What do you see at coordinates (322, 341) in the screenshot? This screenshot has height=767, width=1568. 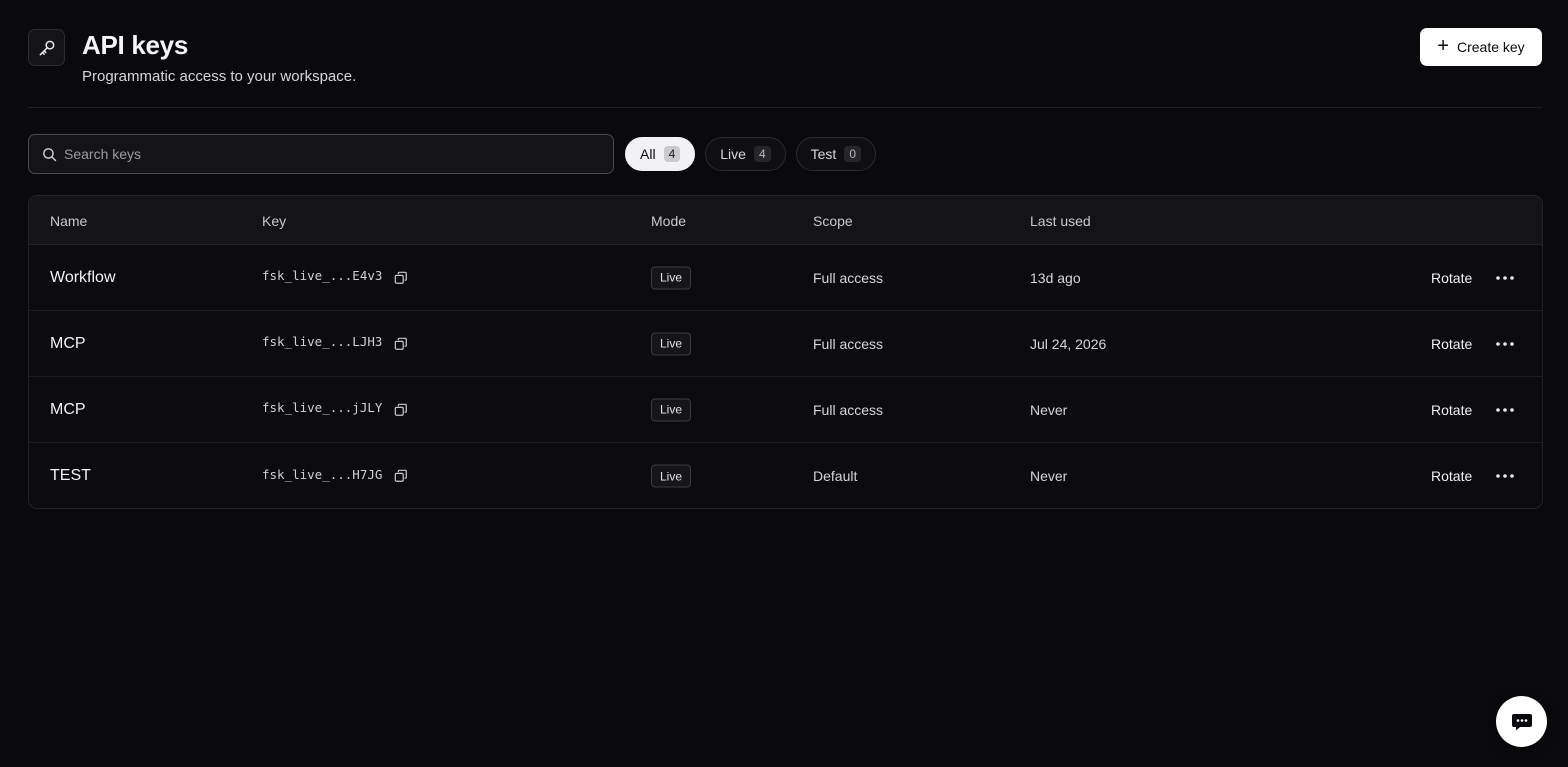 I see `key-token: fsk_live_...LJH3` at bounding box center [322, 341].